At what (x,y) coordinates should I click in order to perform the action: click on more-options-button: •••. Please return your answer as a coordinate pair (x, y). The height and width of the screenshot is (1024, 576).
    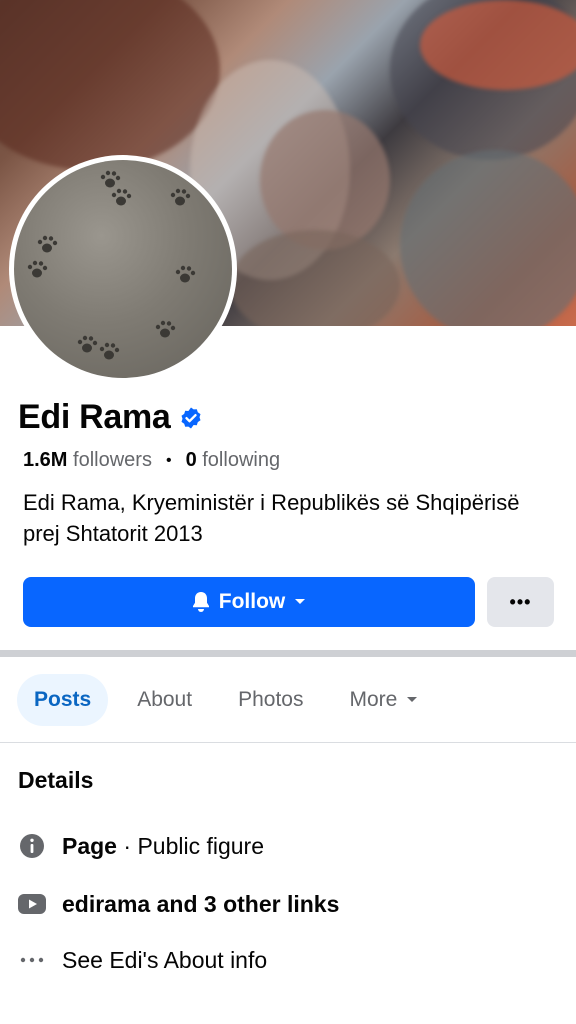
    Looking at the image, I should click on (520, 602).